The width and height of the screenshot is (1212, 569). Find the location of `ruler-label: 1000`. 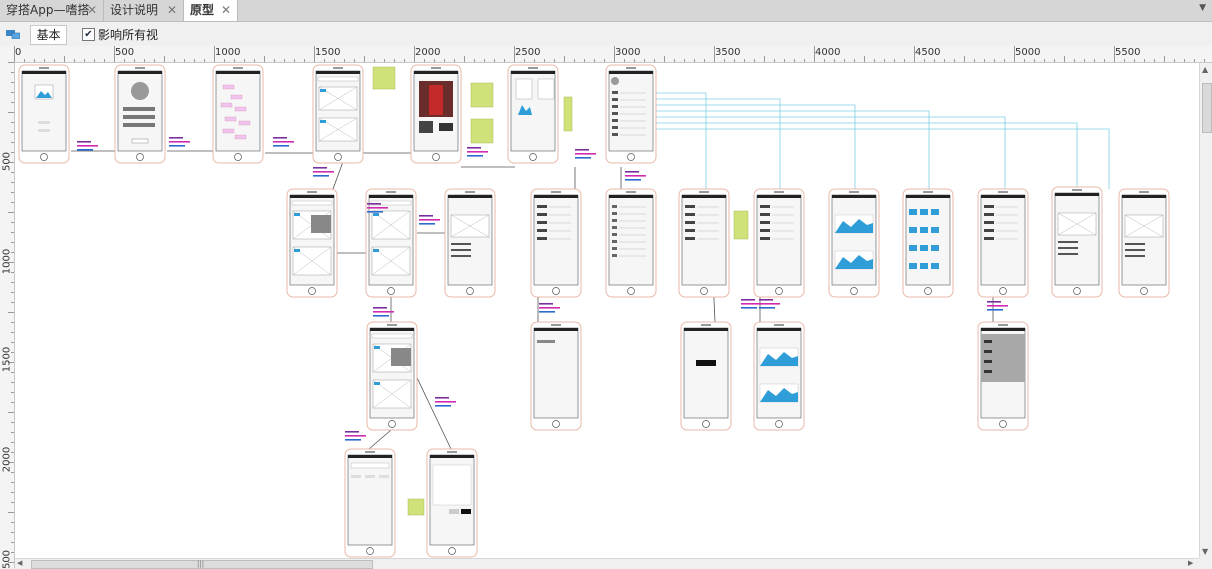

ruler-label: 1000 is located at coordinates (228, 52).